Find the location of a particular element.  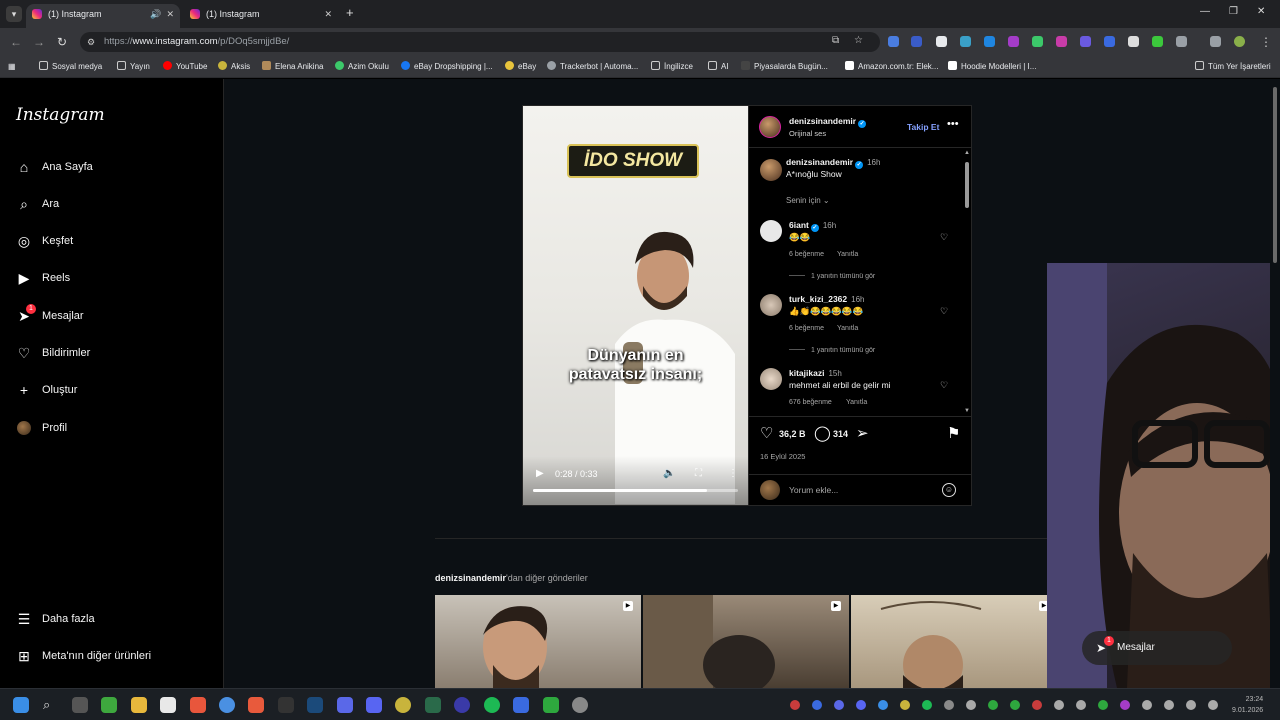

bookmark-ebay: eBay is located at coordinates (520, 67).